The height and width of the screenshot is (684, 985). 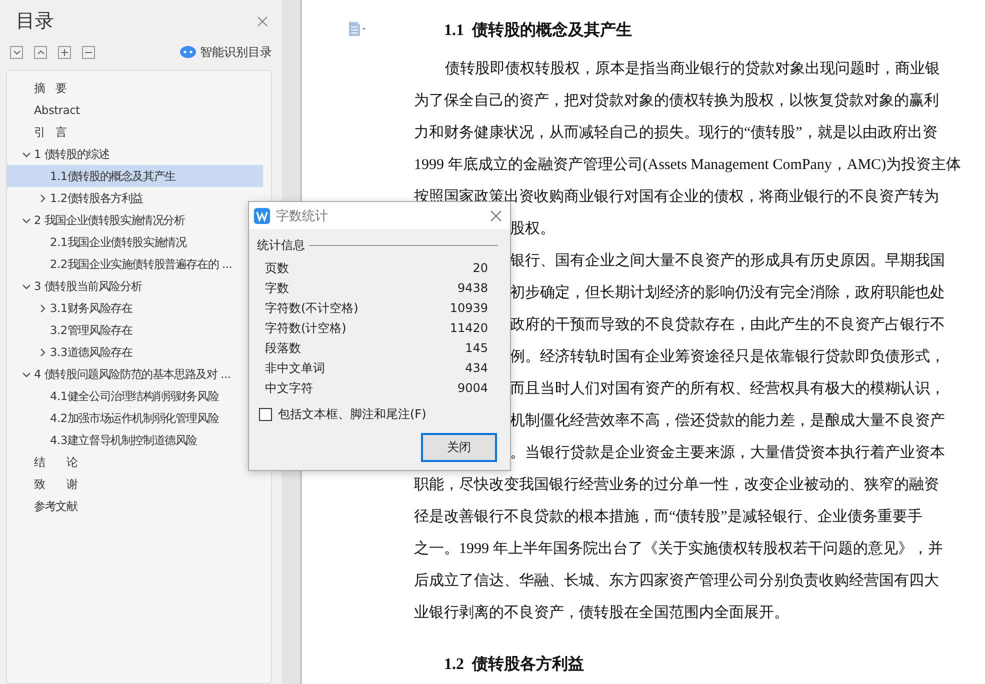 I want to click on toc-item: Abstract, so click(x=135, y=110).